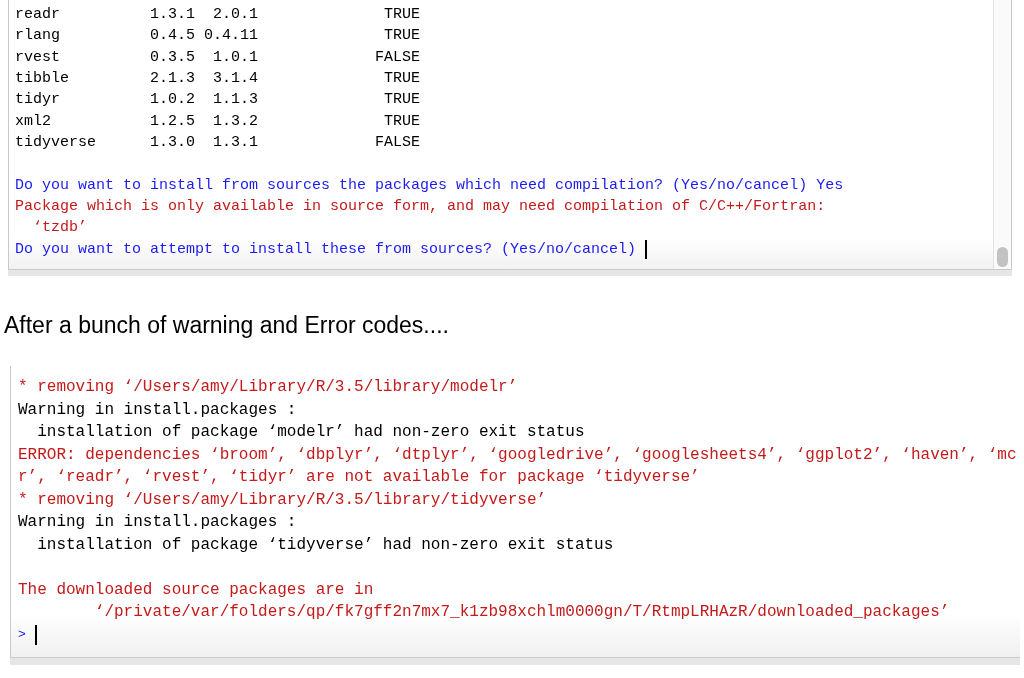 The width and height of the screenshot is (1024, 678). What do you see at coordinates (235, 121) in the screenshot?
I see `table-cell: 1.3.2` at bounding box center [235, 121].